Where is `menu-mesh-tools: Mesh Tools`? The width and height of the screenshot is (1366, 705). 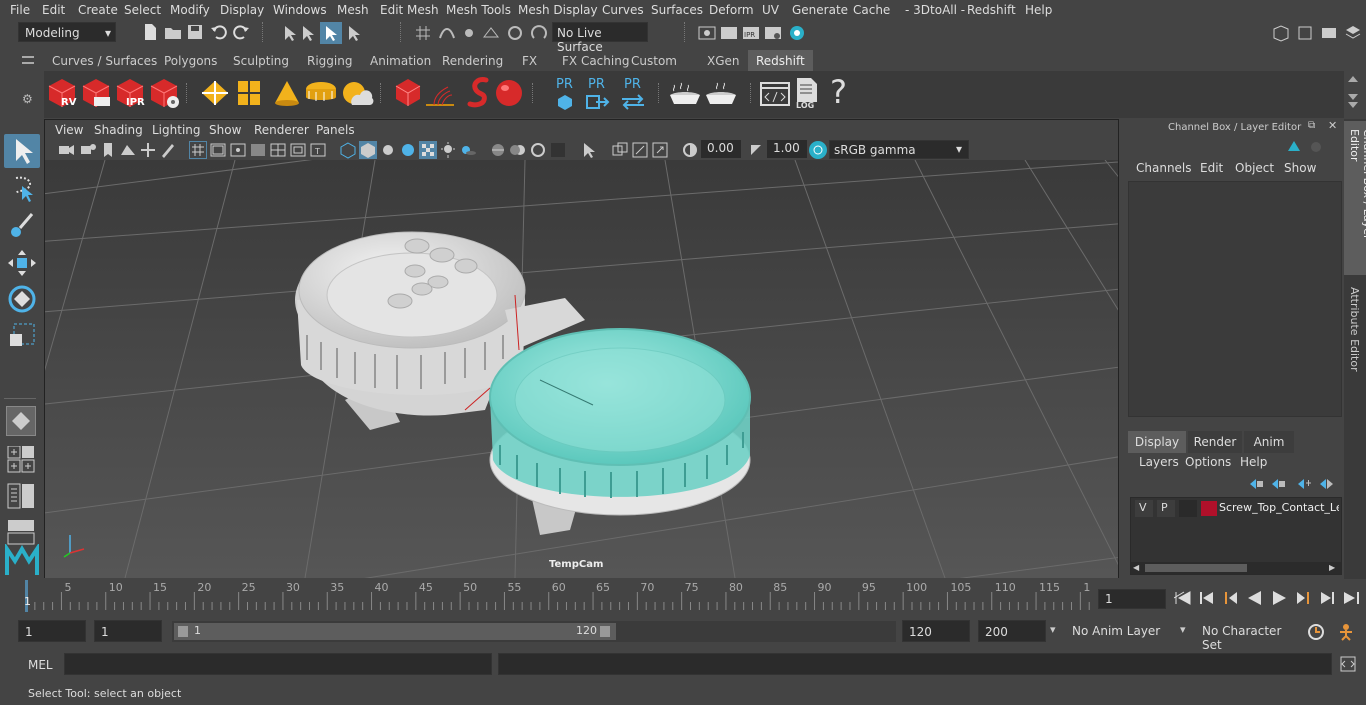
menu-mesh-tools: Mesh Tools is located at coordinates (478, 10).